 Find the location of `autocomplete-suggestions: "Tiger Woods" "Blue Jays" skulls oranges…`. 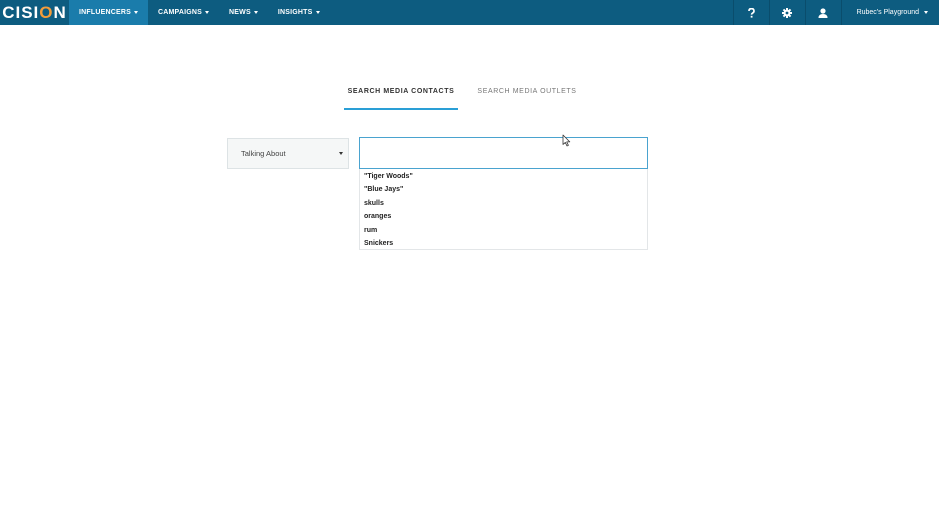

autocomplete-suggestions: "Tiger Woods" "Blue Jays" skulls oranges… is located at coordinates (503, 209).